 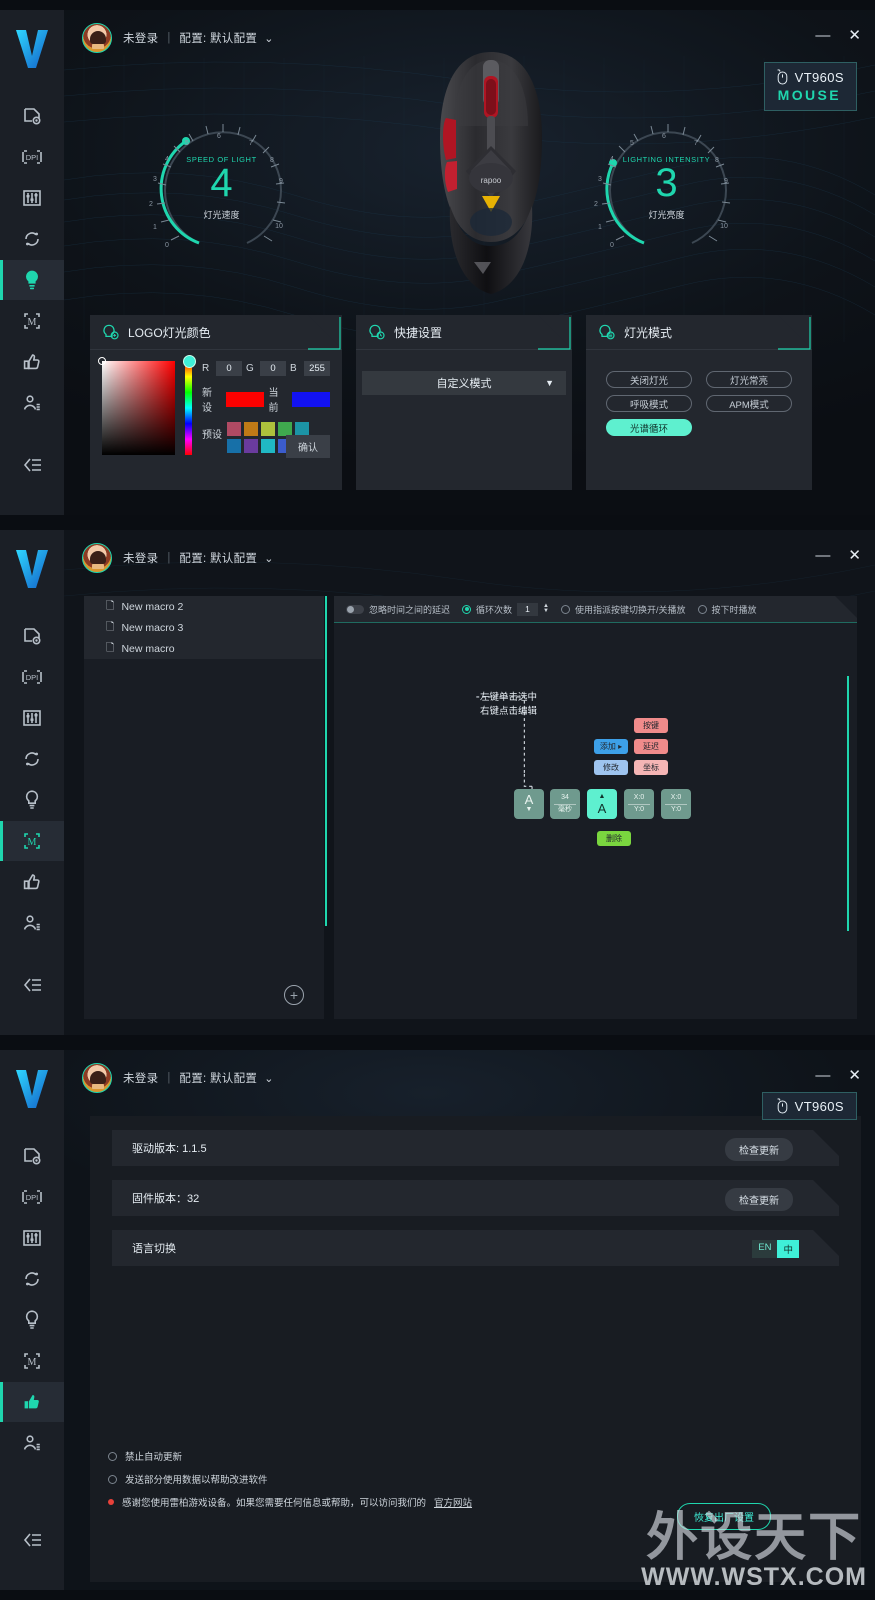 I want to click on disable-auto-update-radio, so click(x=112, y=1456).